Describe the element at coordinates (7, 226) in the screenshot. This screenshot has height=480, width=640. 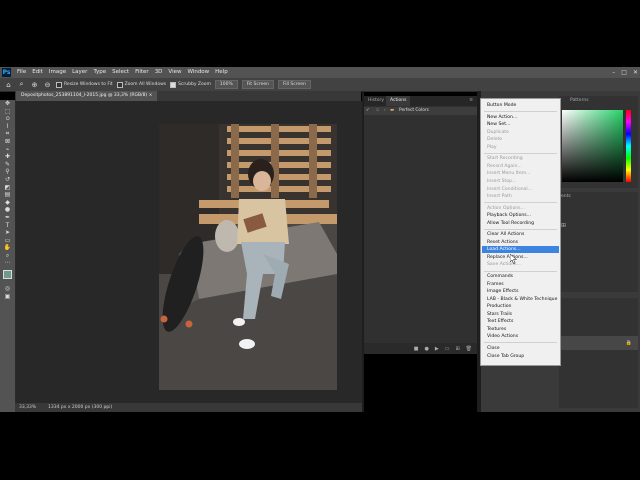
I see `type-tool-icon: T` at that location.